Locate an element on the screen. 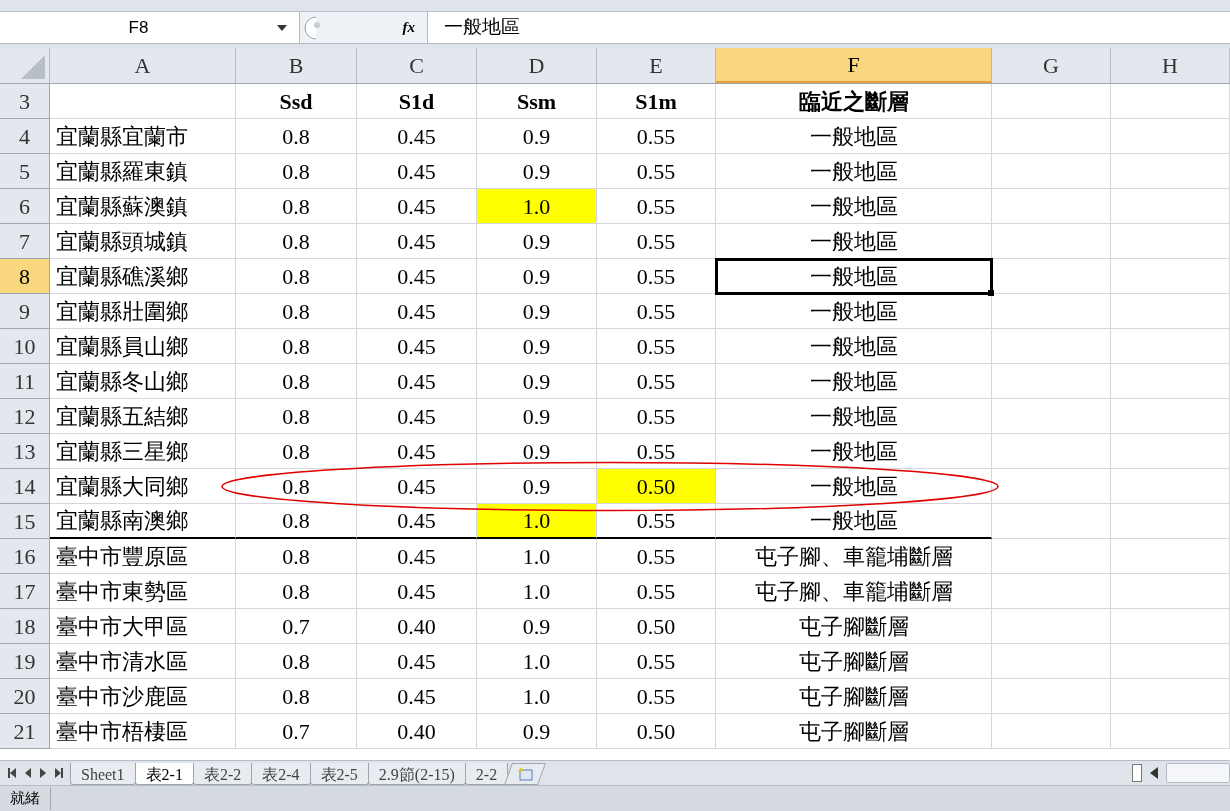 The height and width of the screenshot is (811, 1230). row-header: 19 is located at coordinates (25, 661).